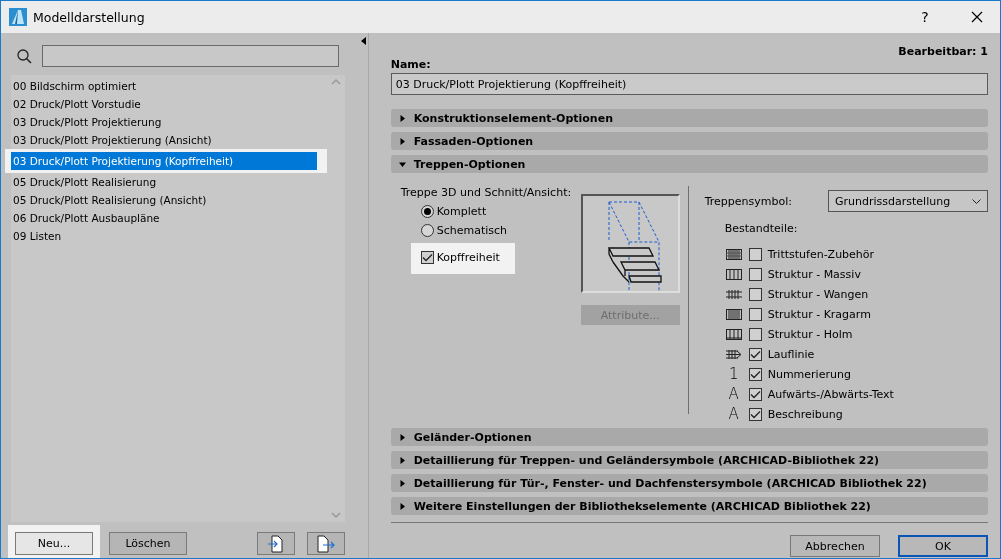  Describe the element at coordinates (167, 104) in the screenshot. I see `list-item: 02 Druck/Plott Vorstudie` at that location.